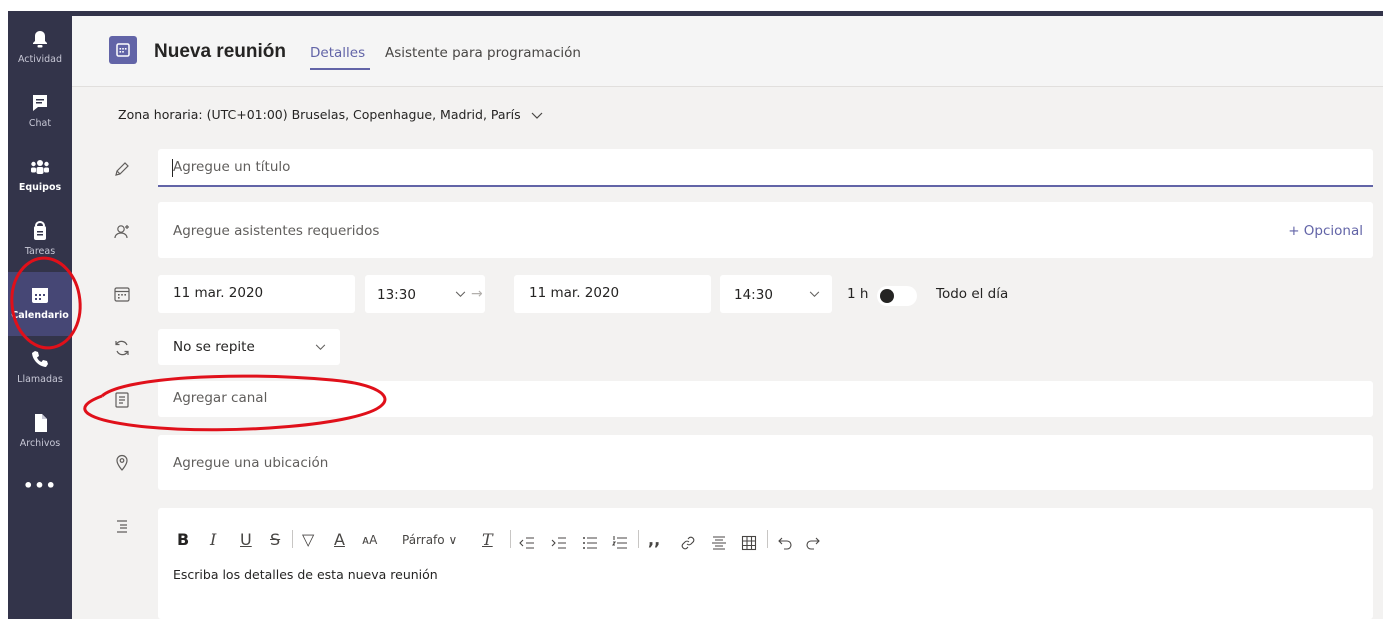  Describe the element at coordinates (483, 53) in the screenshot. I see `tab-scheduling-assistant: Asistente para programación` at that location.